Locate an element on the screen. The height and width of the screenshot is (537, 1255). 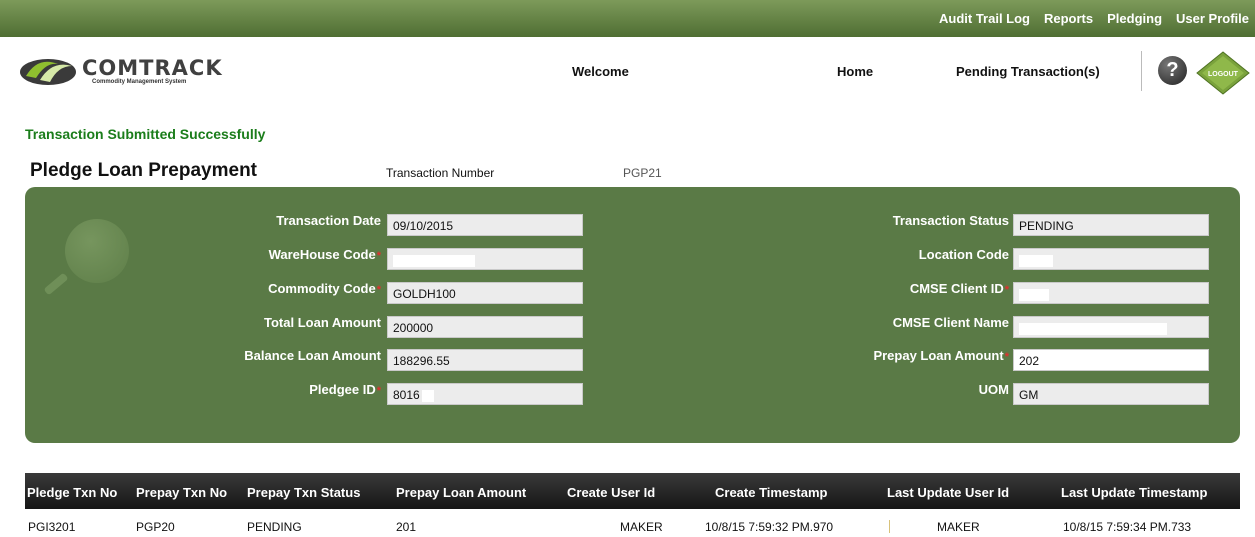
welcome-text: Welcome is located at coordinates (600, 71).